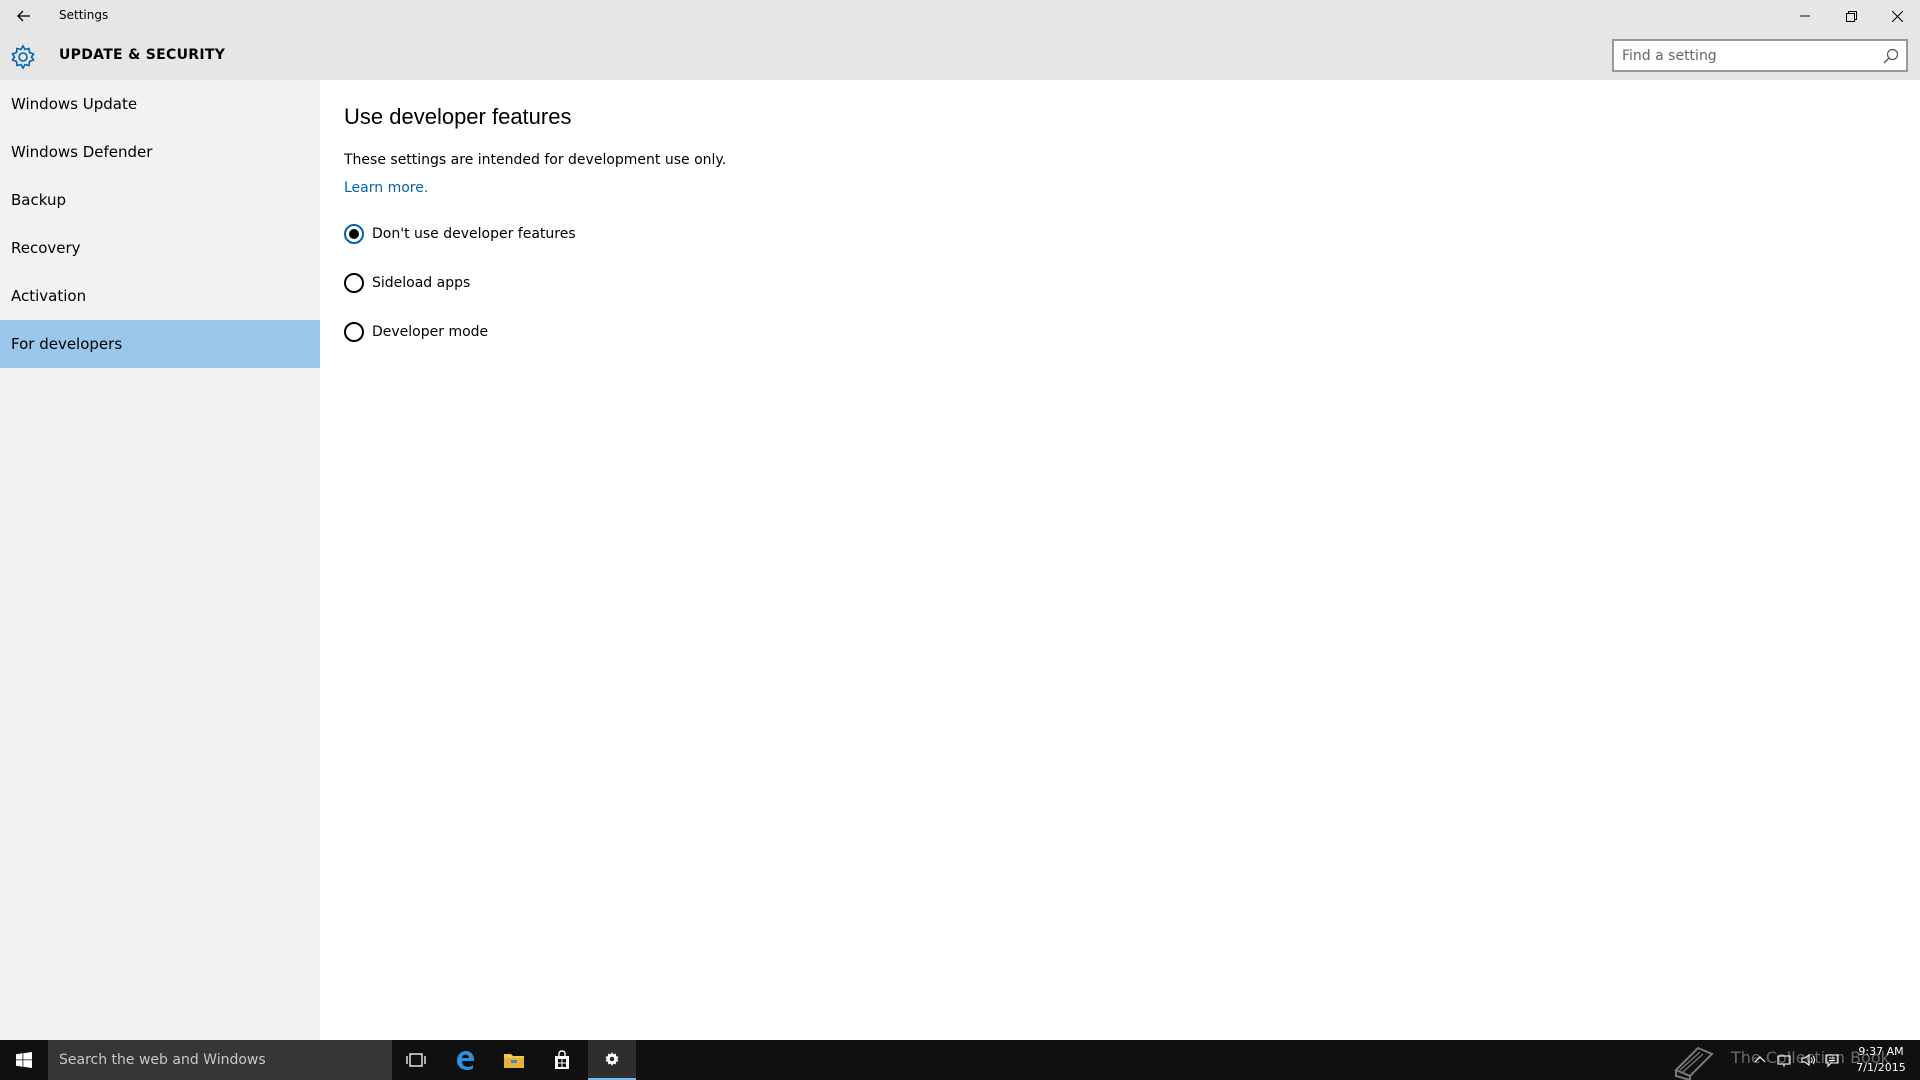  What do you see at coordinates (1694, 1063) in the screenshot?
I see `book-logo-icon` at bounding box center [1694, 1063].